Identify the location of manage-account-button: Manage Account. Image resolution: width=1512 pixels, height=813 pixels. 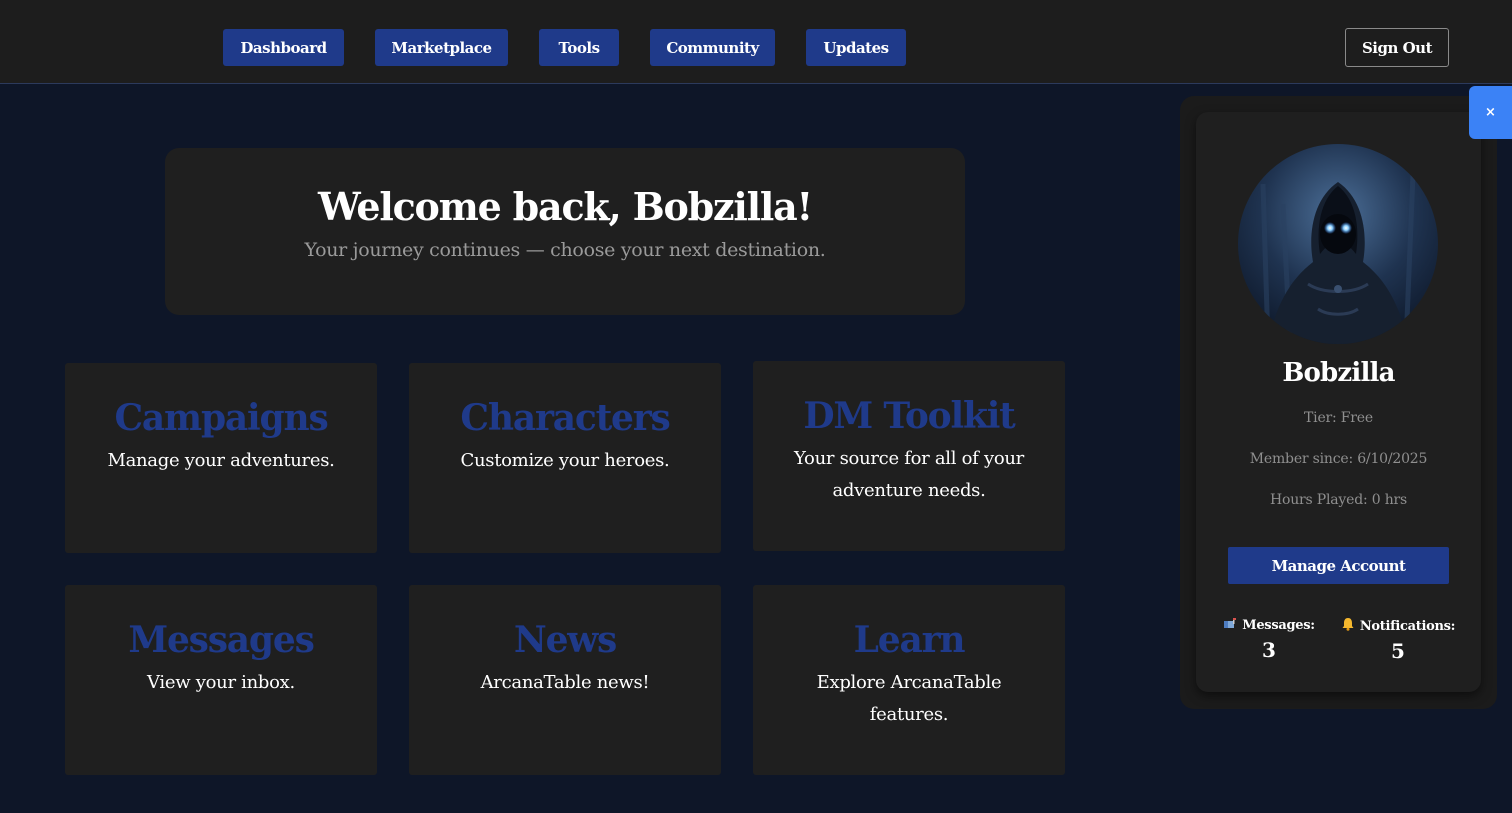
(1338, 565).